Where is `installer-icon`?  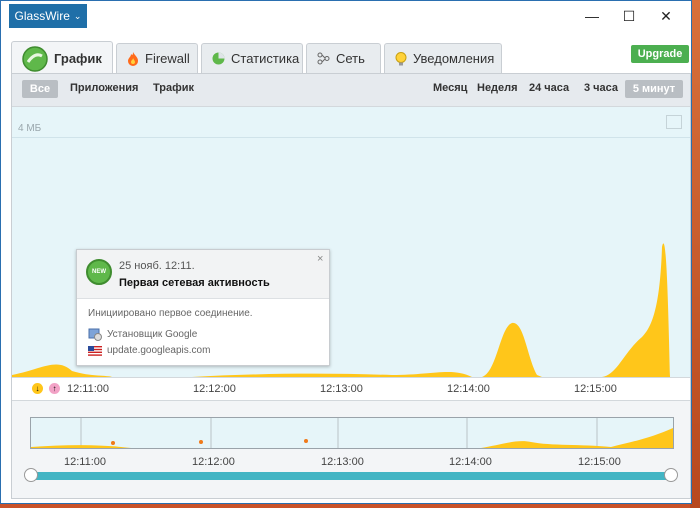
installer-icon is located at coordinates (95, 334).